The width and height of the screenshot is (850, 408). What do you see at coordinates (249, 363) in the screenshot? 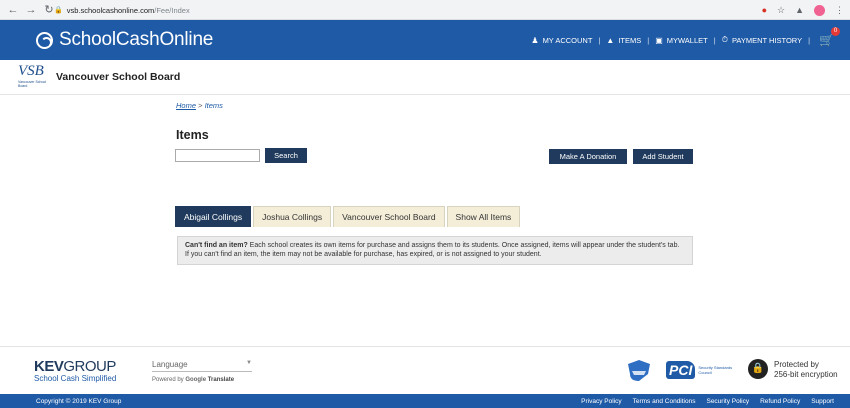
I see `chevron-down-icon: ▼` at bounding box center [249, 363].